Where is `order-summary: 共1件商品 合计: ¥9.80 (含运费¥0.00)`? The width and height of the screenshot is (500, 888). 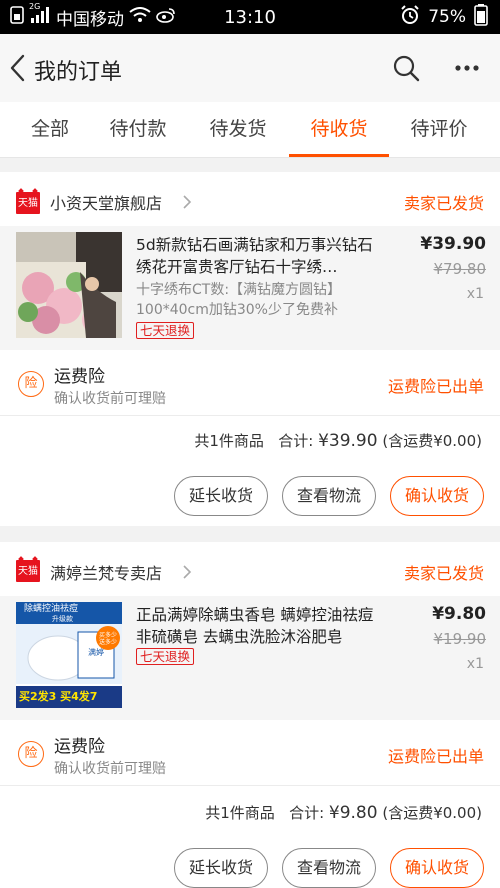 order-summary: 共1件商品 合计: ¥9.80 (含运费¥0.00) is located at coordinates (343, 812).